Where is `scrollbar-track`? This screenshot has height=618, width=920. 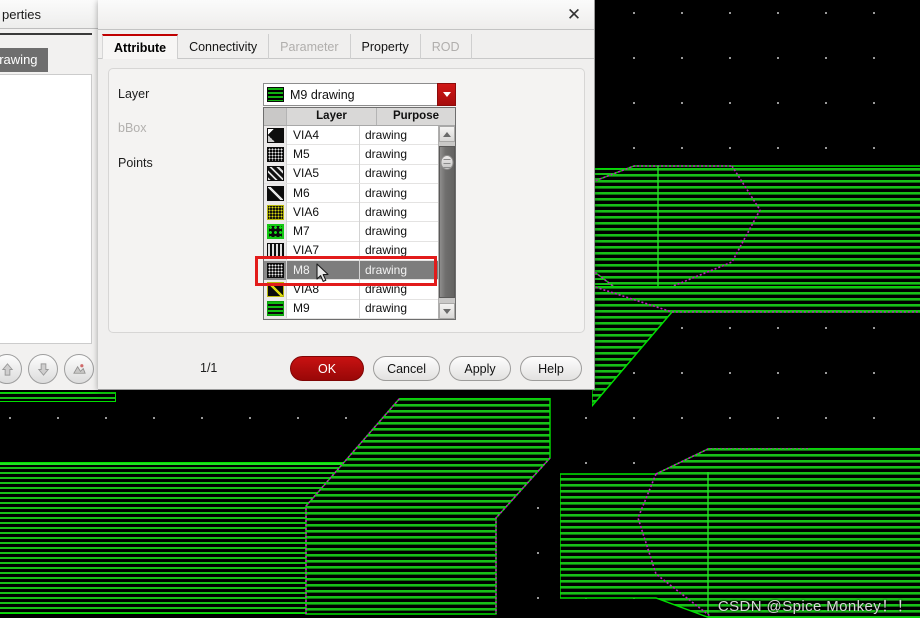 scrollbar-track is located at coordinates (447, 222).